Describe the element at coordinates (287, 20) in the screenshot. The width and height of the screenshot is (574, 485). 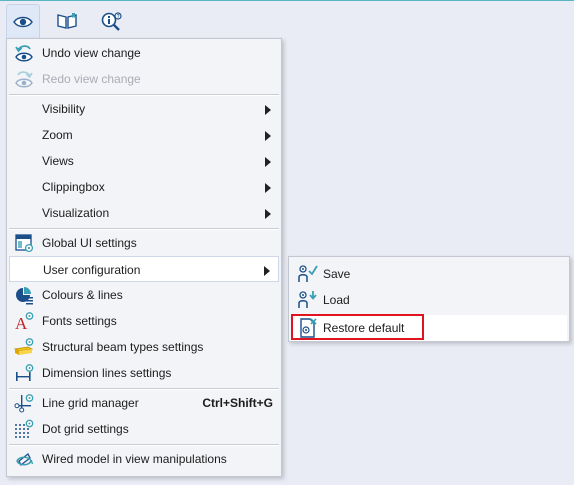
I see `toolbar: ?` at that location.